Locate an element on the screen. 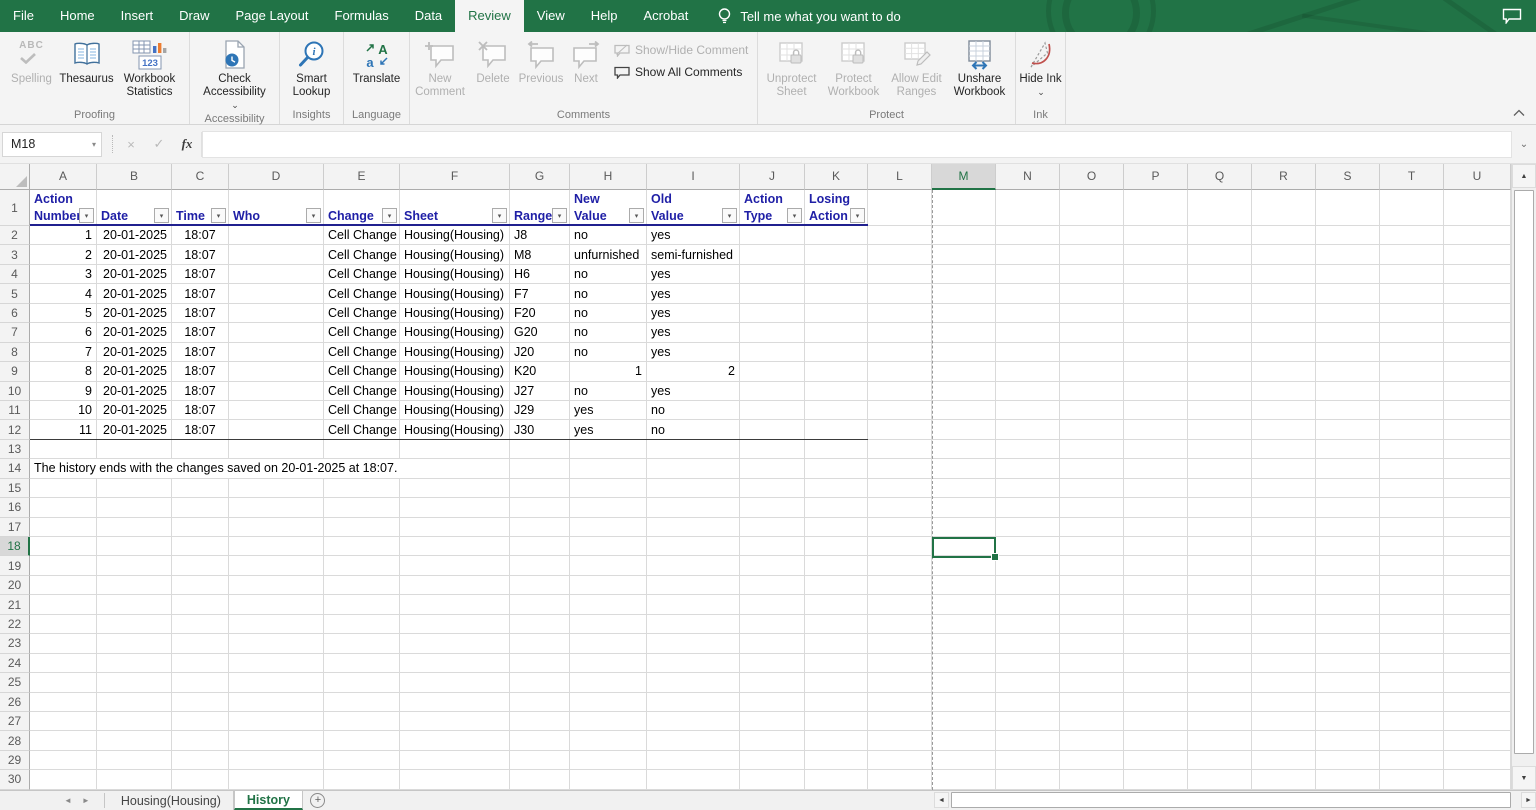 This screenshot has width=1536, height=810. cell-Q5 is located at coordinates (1220, 294).